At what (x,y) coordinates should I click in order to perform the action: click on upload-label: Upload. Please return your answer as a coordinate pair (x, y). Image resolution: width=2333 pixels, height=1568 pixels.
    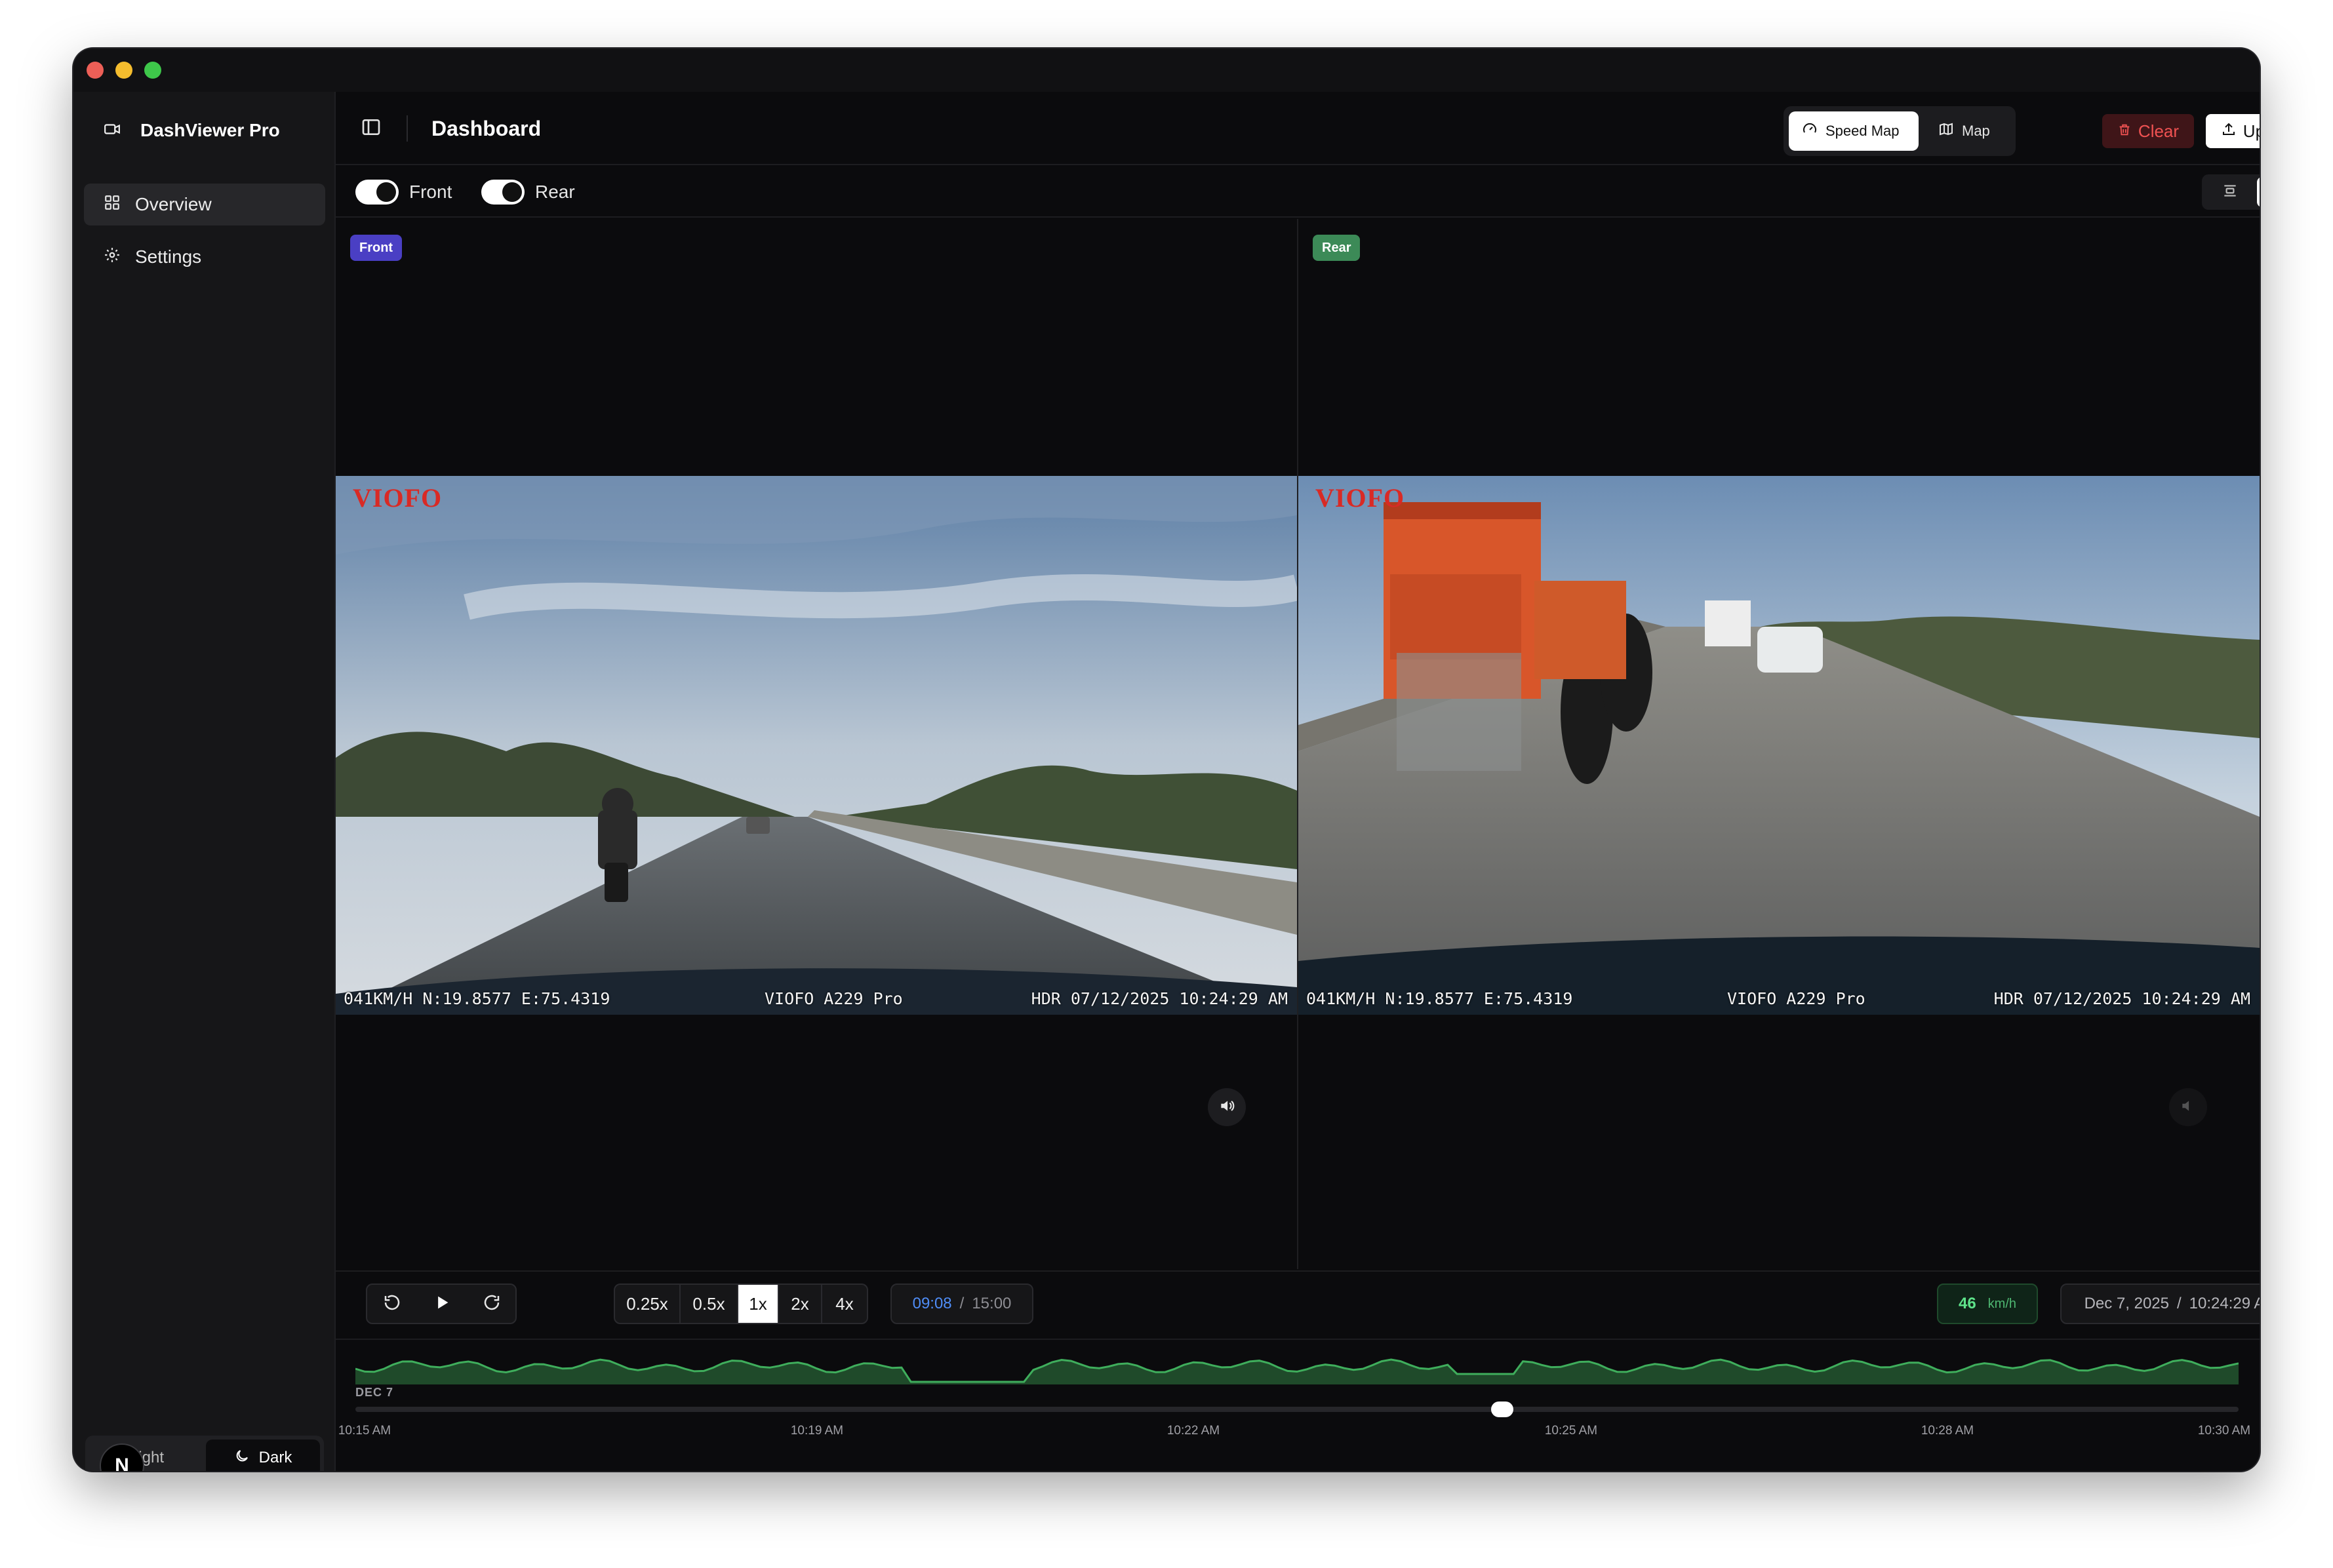
    Looking at the image, I should click on (2252, 131).